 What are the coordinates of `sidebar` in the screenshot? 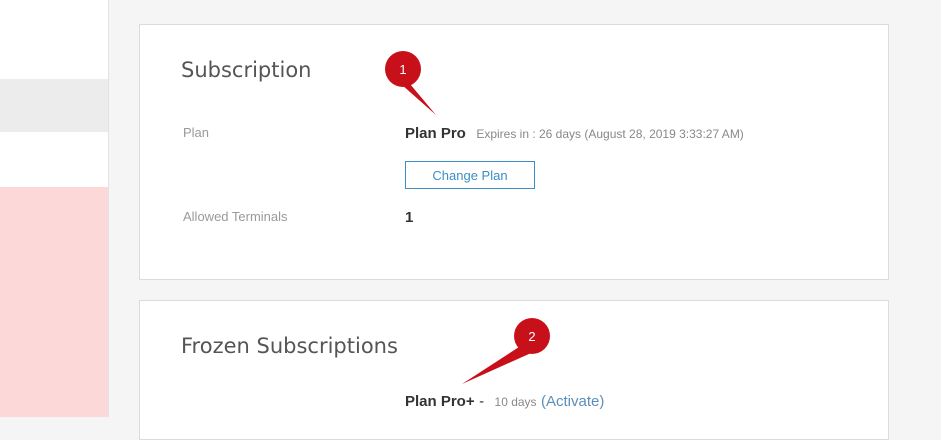 It's located at (54, 208).